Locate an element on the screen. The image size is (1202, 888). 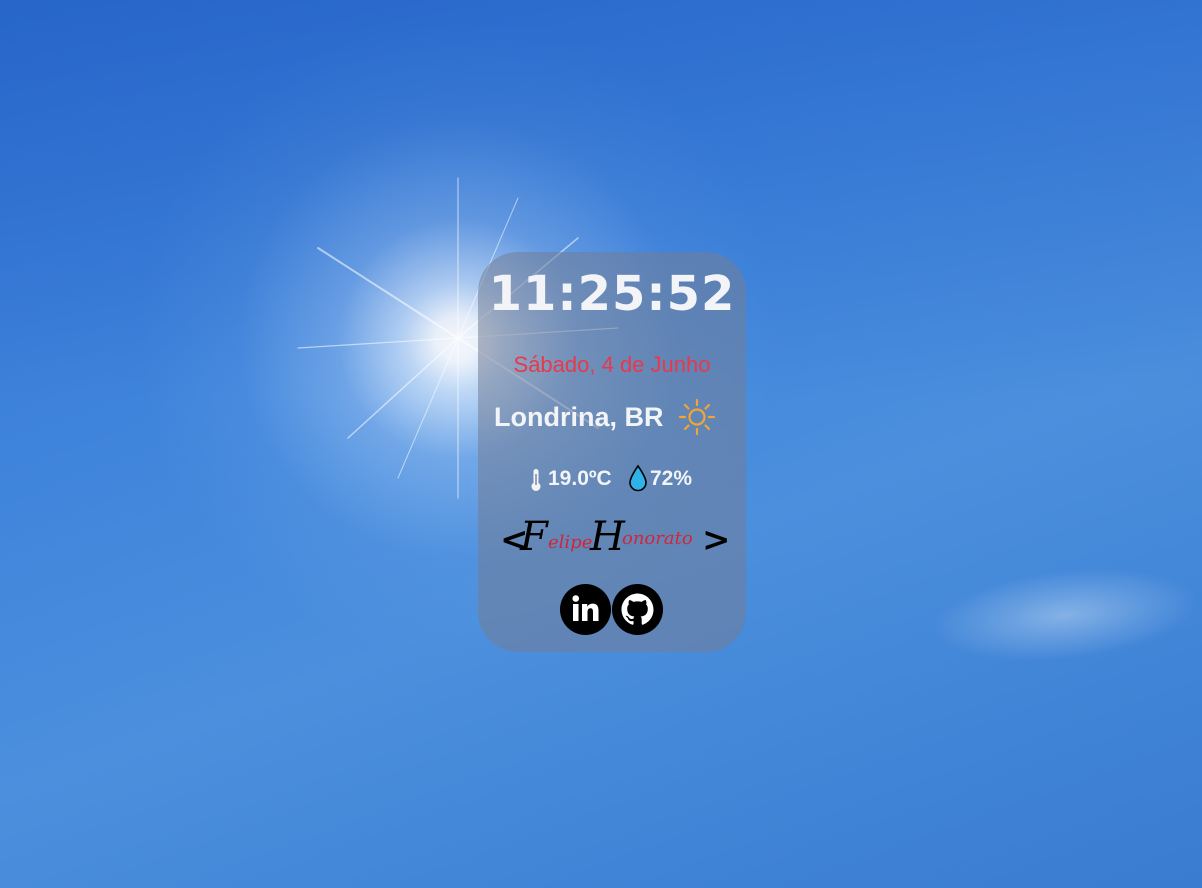
clock-time: 11:25:52 is located at coordinates (612, 294).